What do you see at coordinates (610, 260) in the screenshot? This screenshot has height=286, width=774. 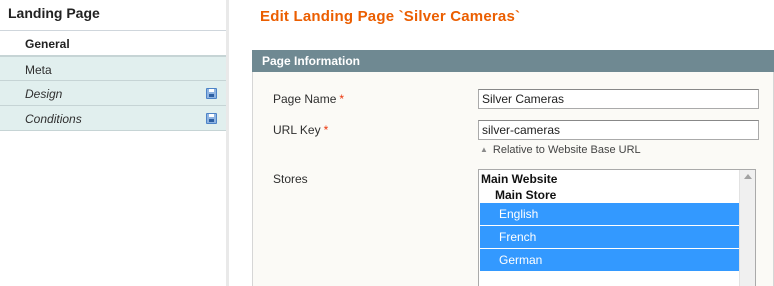 I see `store-option-german: German` at bounding box center [610, 260].